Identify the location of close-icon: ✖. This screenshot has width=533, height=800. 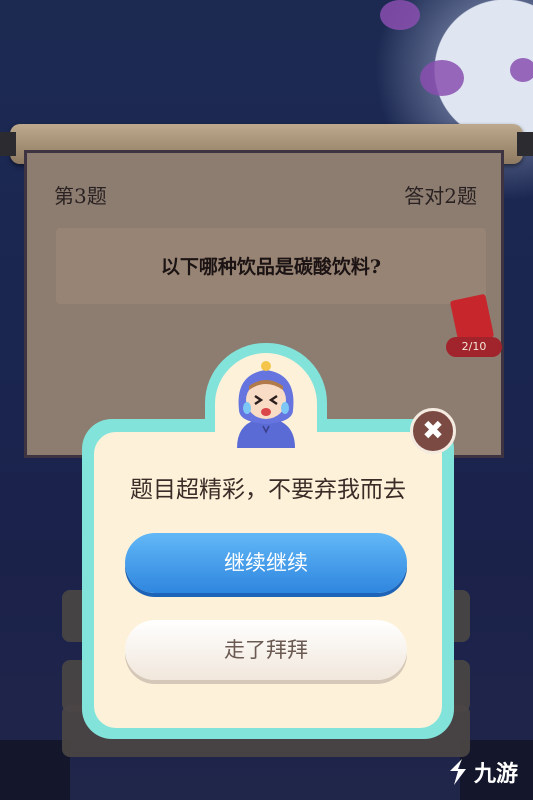
(433, 431).